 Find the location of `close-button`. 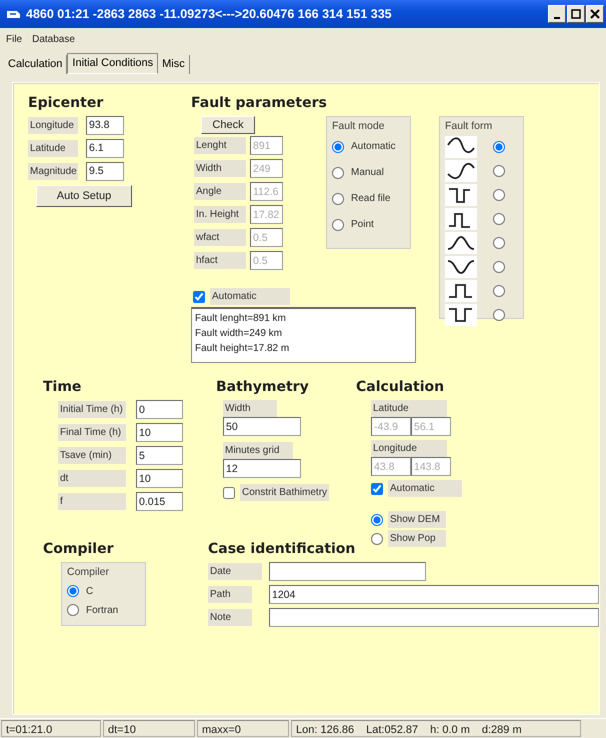

close-button is located at coordinates (595, 14).